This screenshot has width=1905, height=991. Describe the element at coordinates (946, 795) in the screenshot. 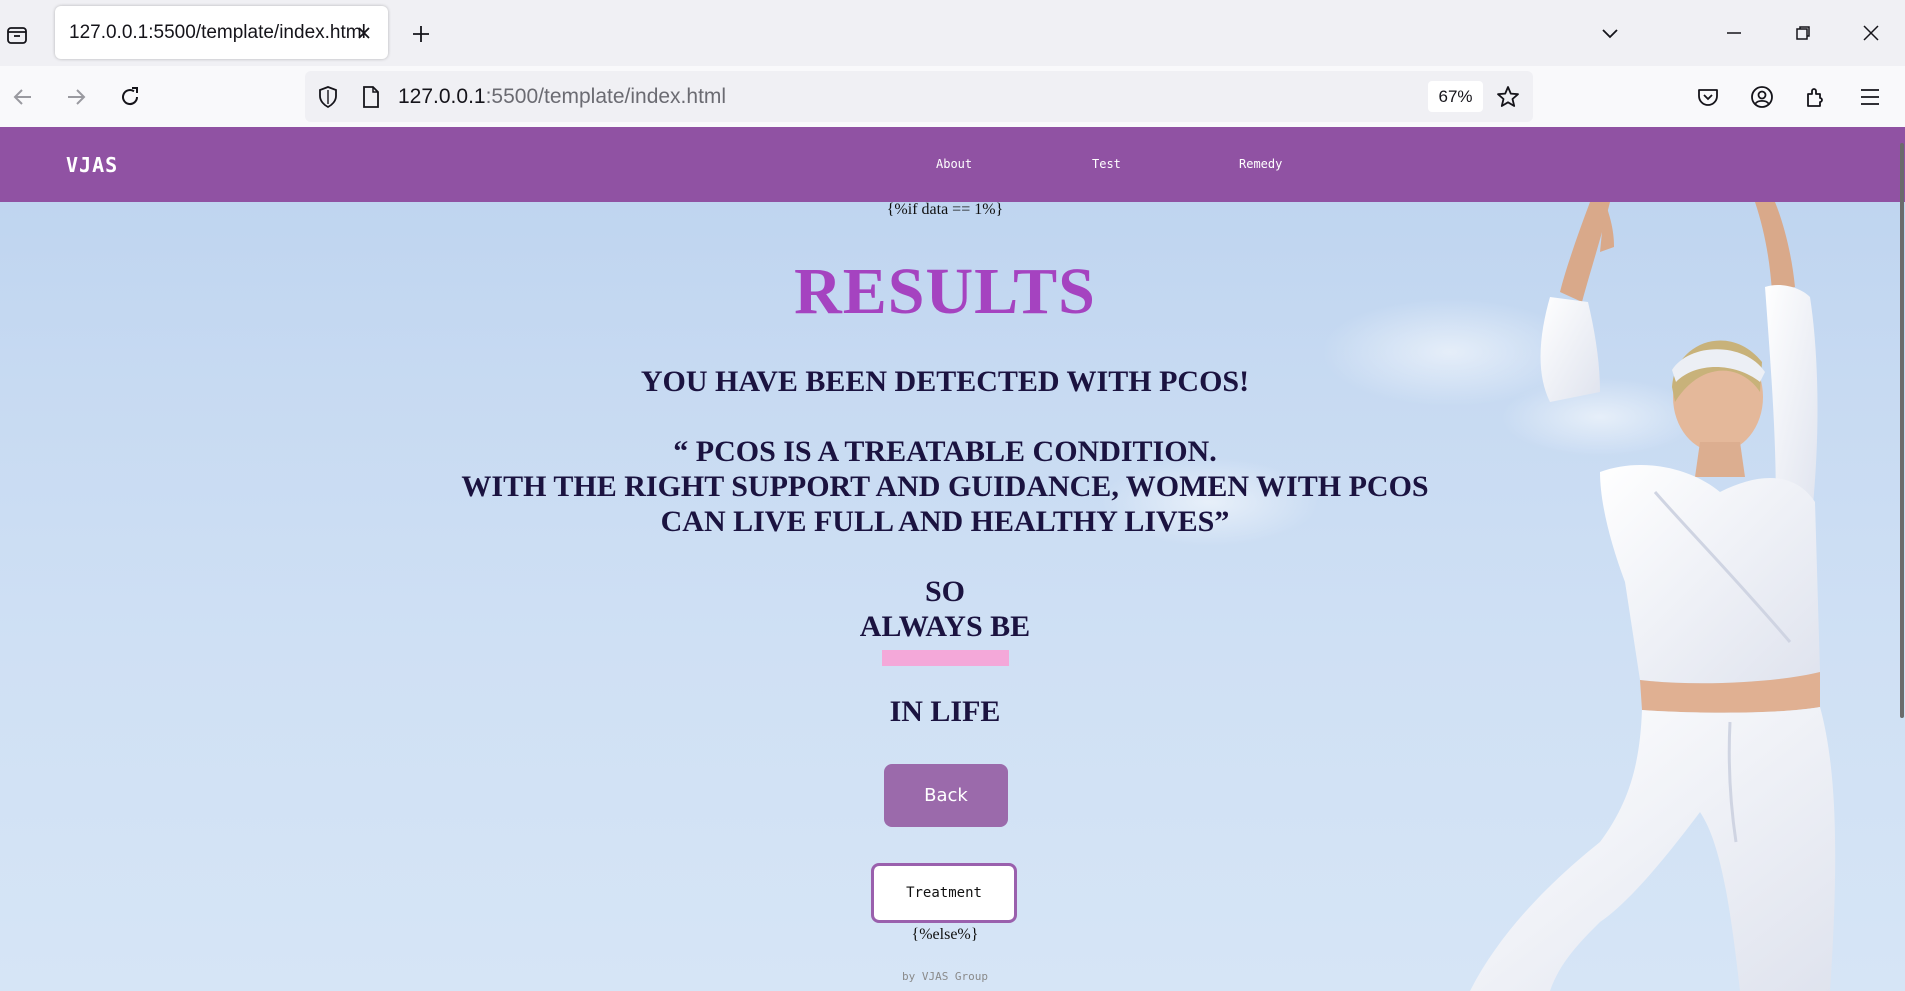

I see `back-button: Back` at that location.